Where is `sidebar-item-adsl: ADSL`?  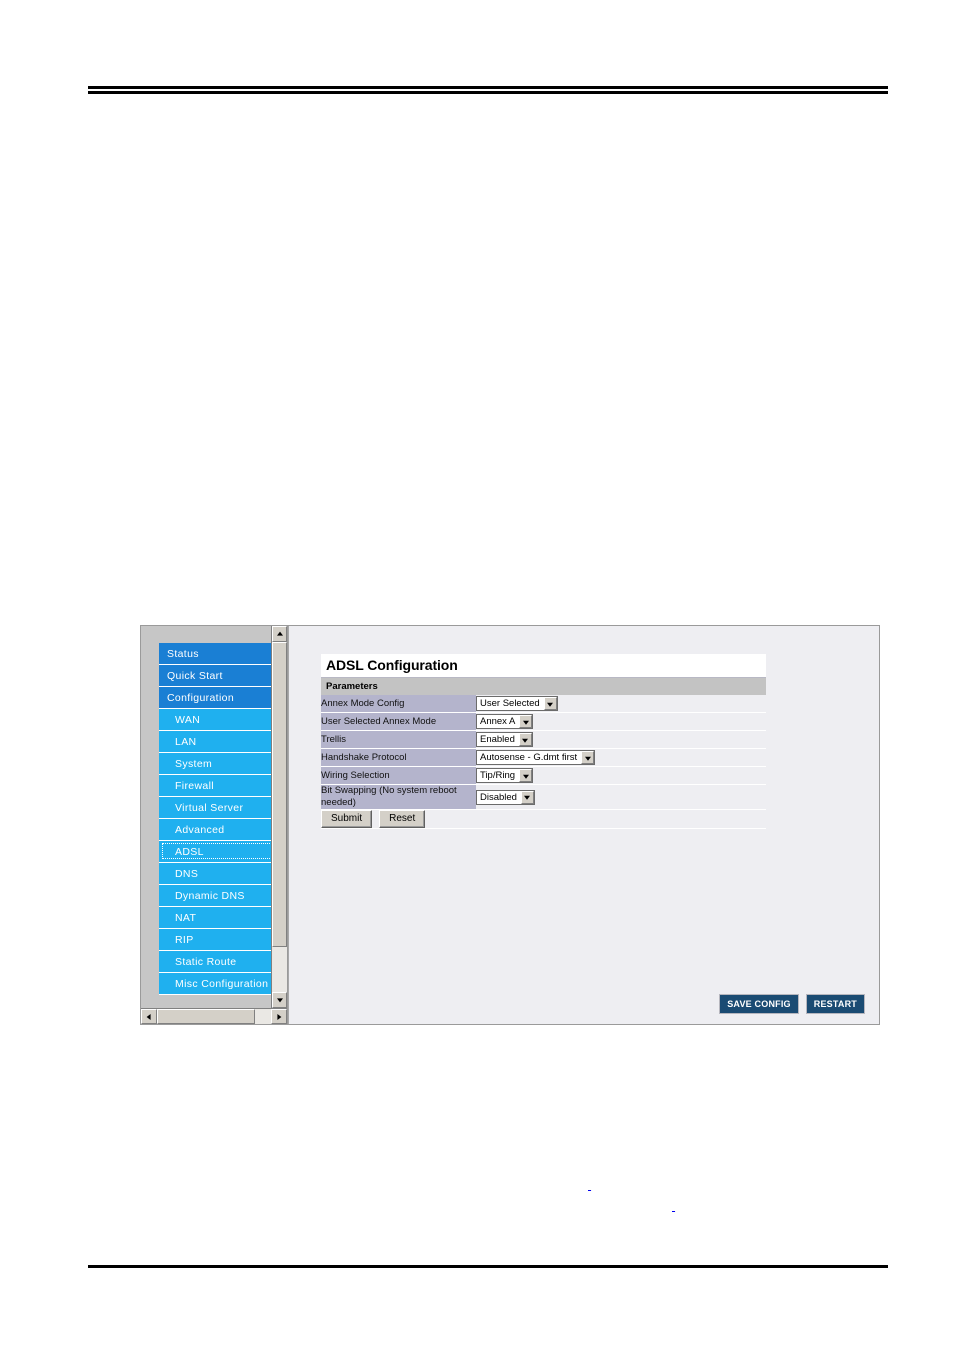 sidebar-item-adsl: ADSL is located at coordinates (215, 852).